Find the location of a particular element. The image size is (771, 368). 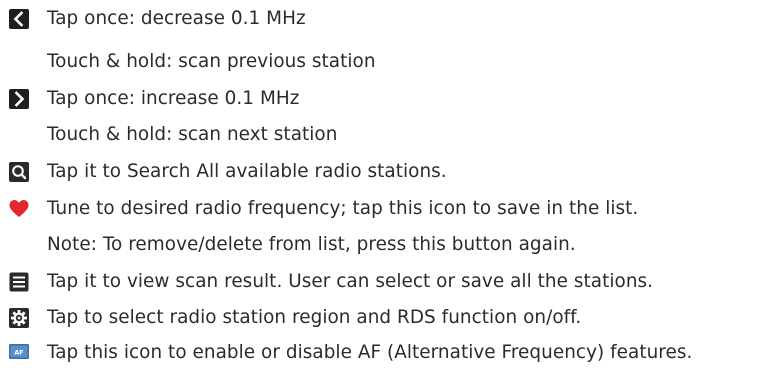

prev-tap-text: Tap once: decrease 0.1 MHz is located at coordinates (176, 18).